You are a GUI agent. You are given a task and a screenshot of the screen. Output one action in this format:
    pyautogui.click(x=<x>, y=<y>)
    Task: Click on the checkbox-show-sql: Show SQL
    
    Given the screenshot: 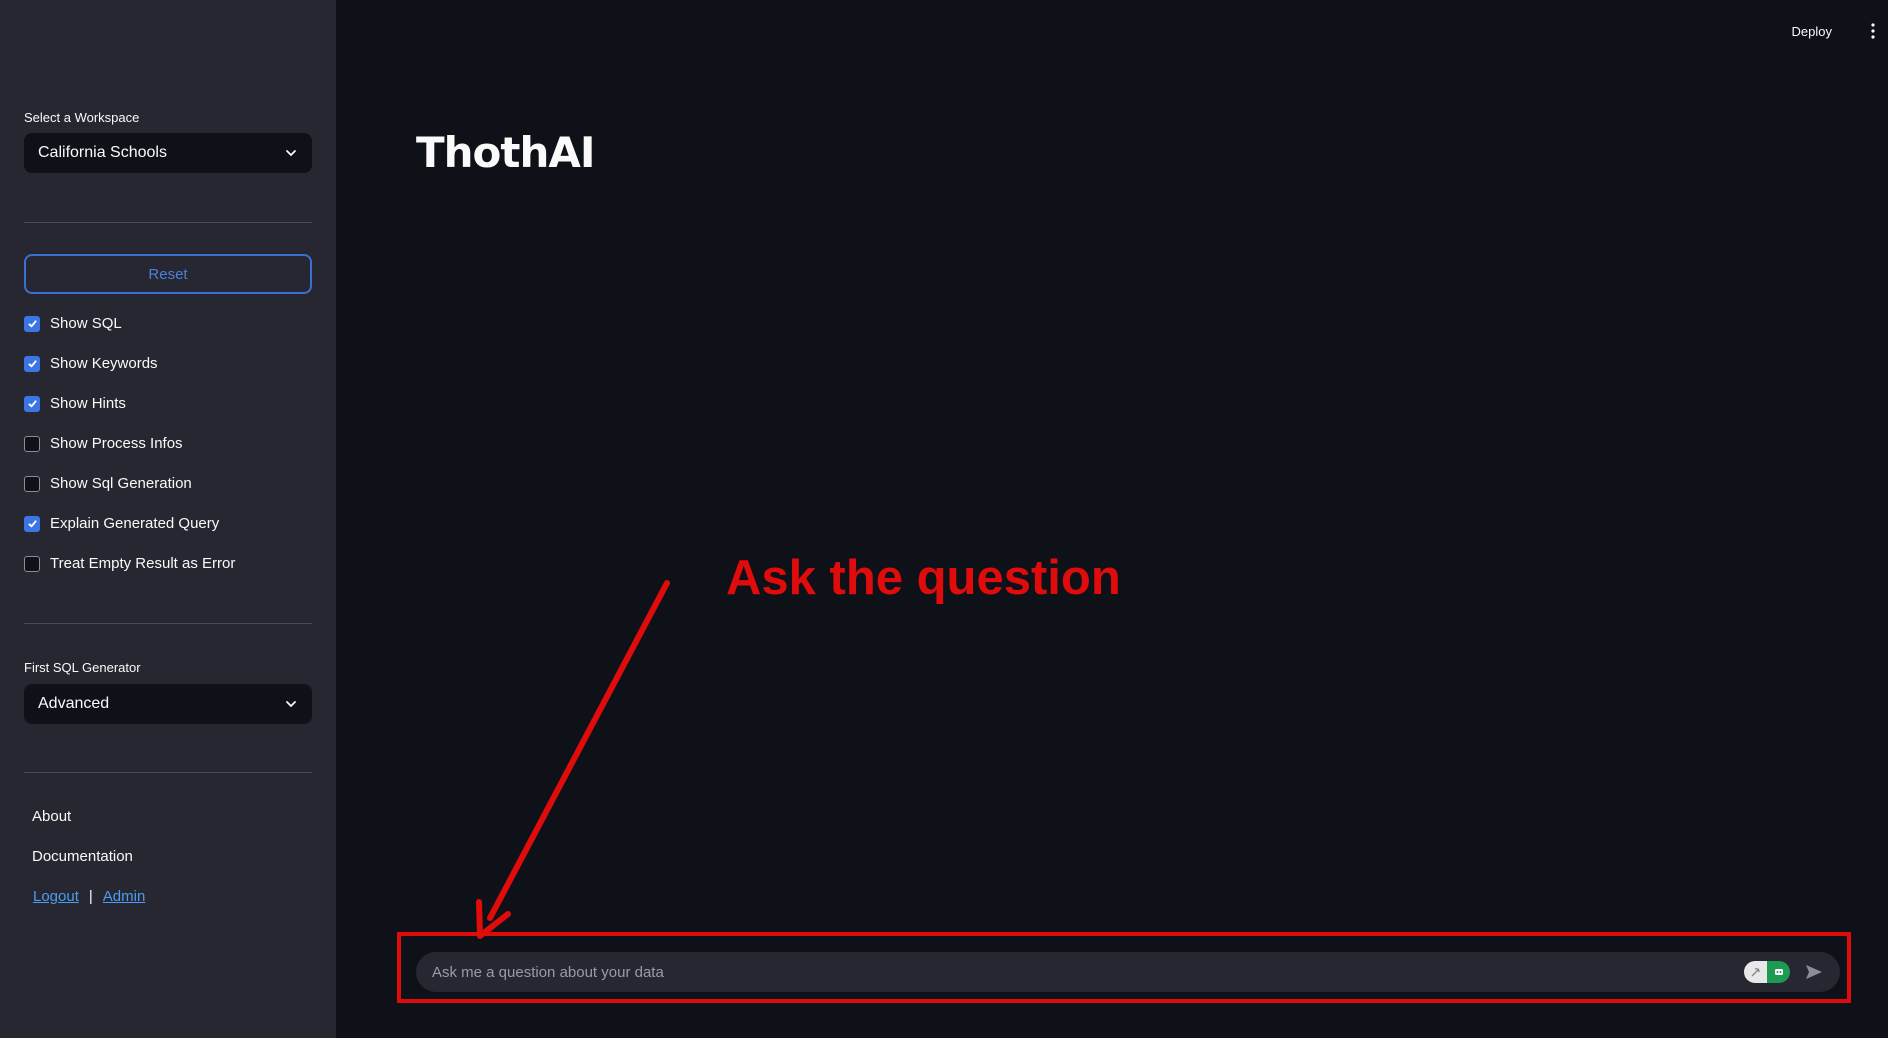 What is the action you would take?
    pyautogui.click(x=73, y=323)
    